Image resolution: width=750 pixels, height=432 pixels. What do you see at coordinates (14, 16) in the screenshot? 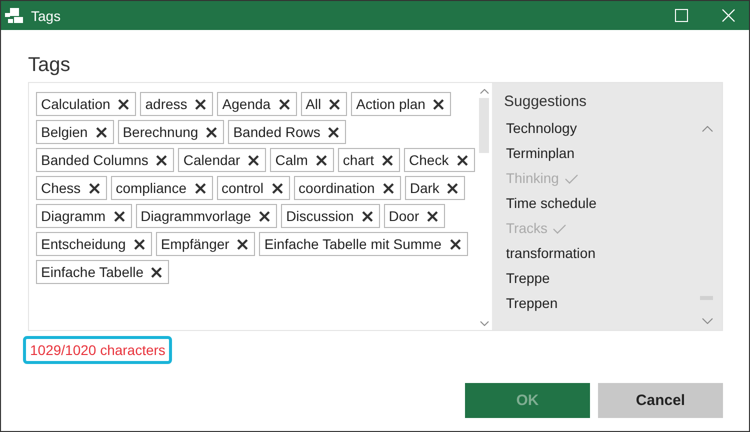
I see `app-icon` at bounding box center [14, 16].